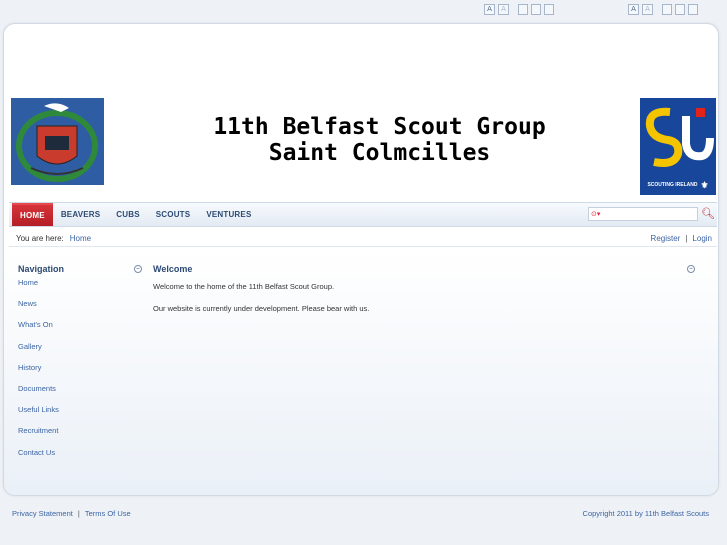  What do you see at coordinates (108, 513) in the screenshot?
I see `terms-link: Terms Of Use` at bounding box center [108, 513].